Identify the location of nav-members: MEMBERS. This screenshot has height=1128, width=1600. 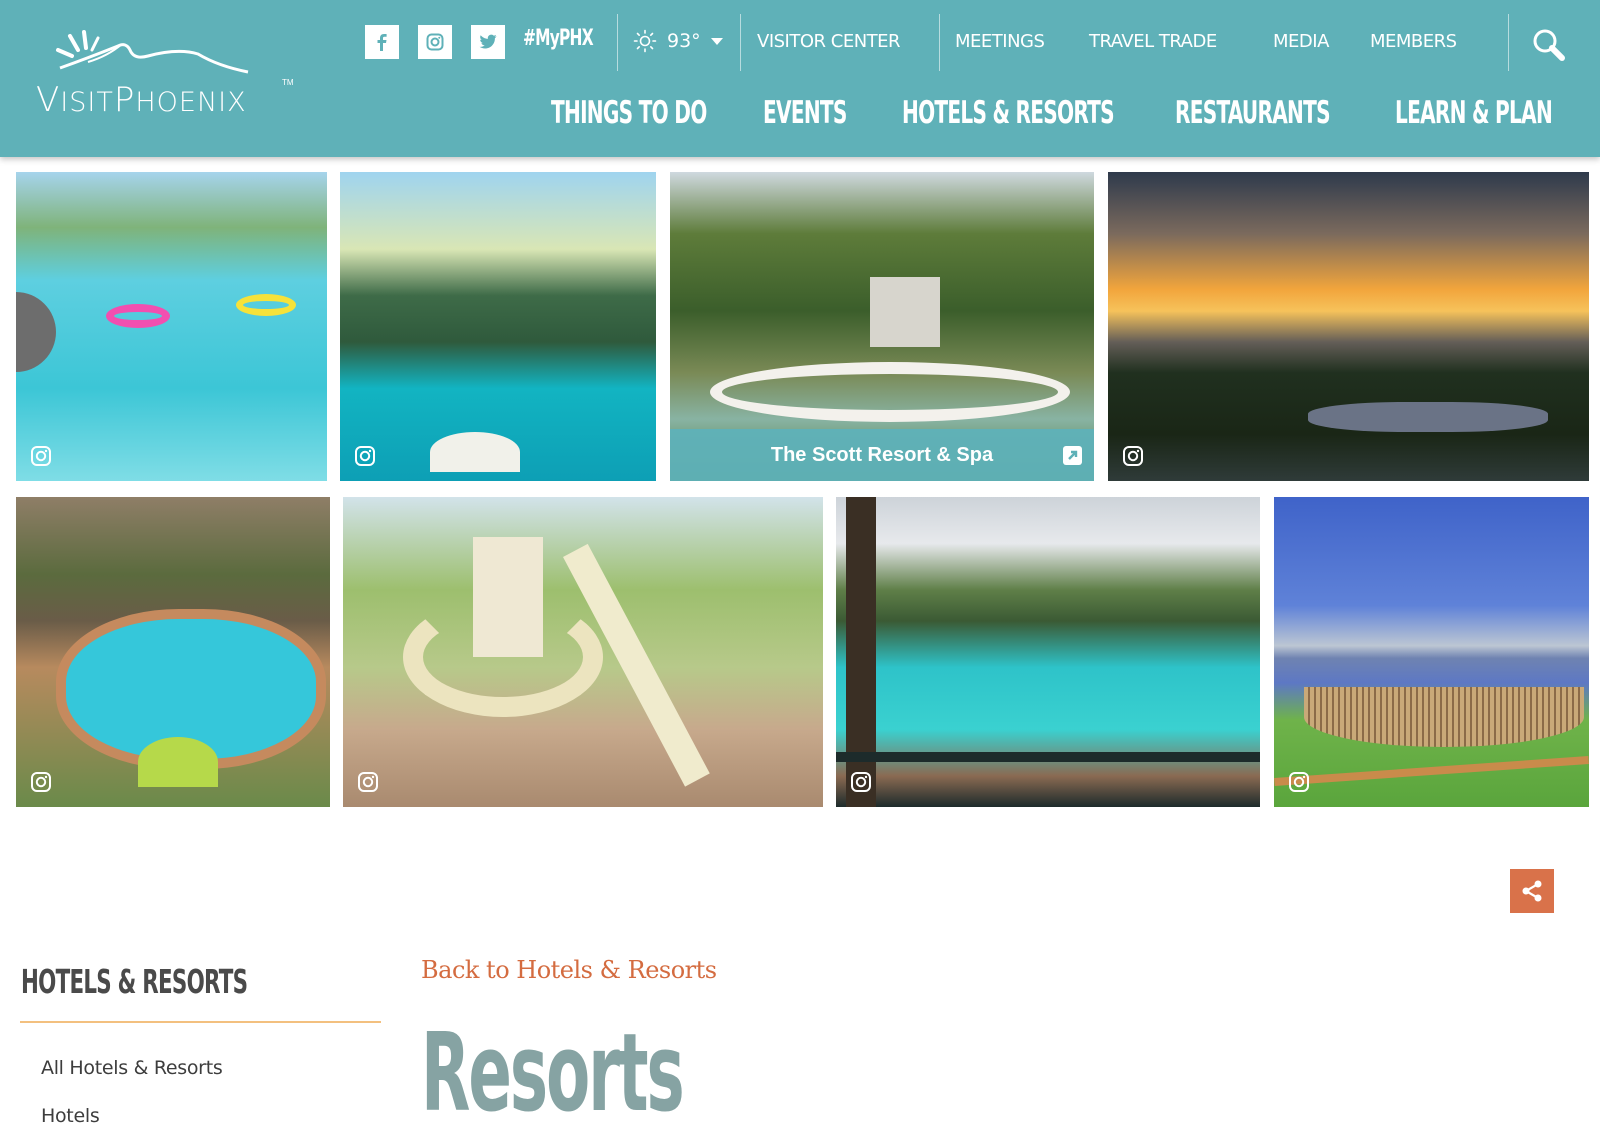
(1413, 41).